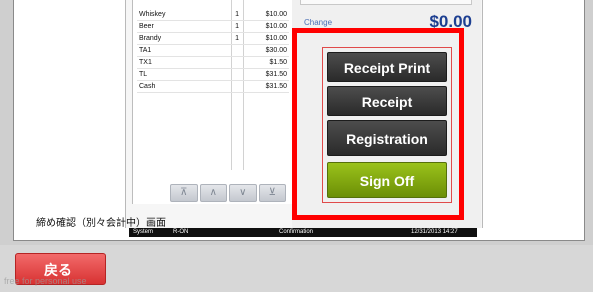 This screenshot has width=593, height=292. Describe the element at coordinates (296, 232) in the screenshot. I see `status-screen: Confirmation` at that location.